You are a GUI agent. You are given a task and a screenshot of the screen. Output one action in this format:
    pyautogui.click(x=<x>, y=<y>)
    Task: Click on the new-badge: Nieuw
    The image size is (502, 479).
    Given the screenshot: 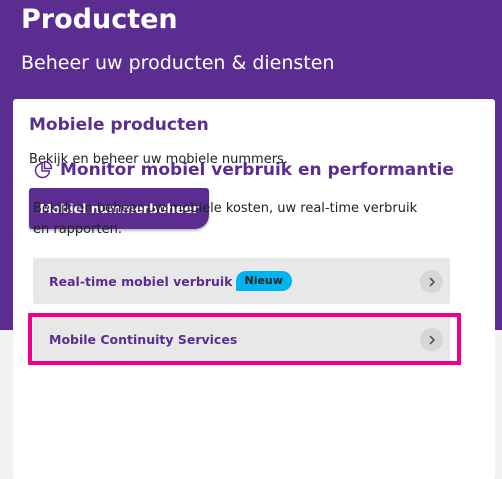 What is the action you would take?
    pyautogui.click(x=264, y=281)
    